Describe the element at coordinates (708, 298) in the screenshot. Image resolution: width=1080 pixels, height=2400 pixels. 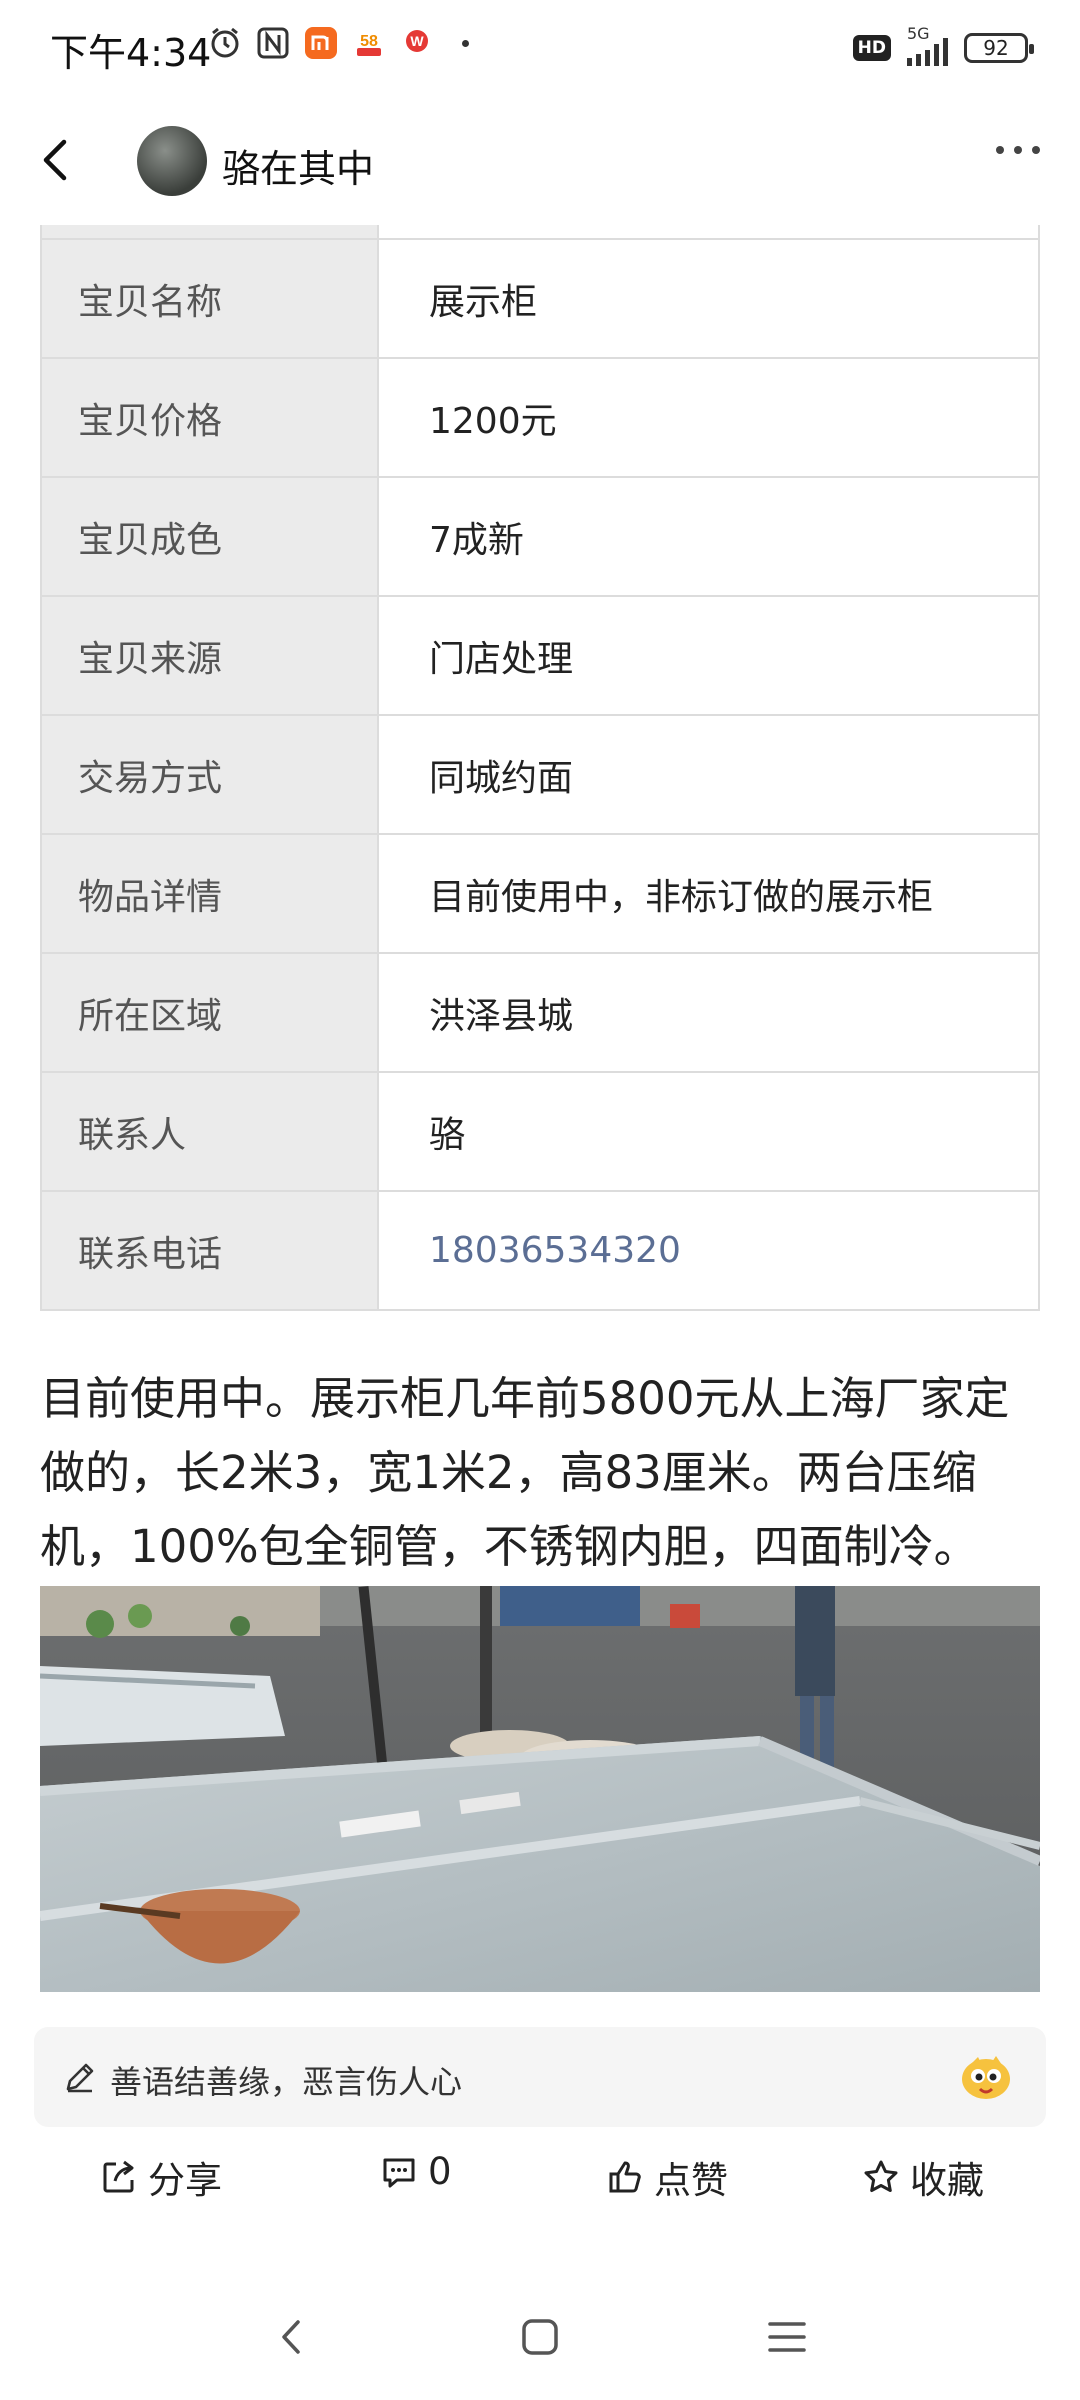
I see `row-value: 展示柜` at that location.